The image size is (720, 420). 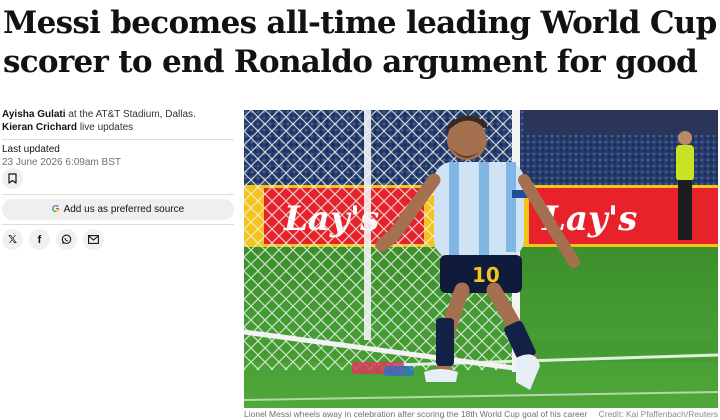 I want to click on preferred-source-button: G Add us as preferred source, so click(x=118, y=209).